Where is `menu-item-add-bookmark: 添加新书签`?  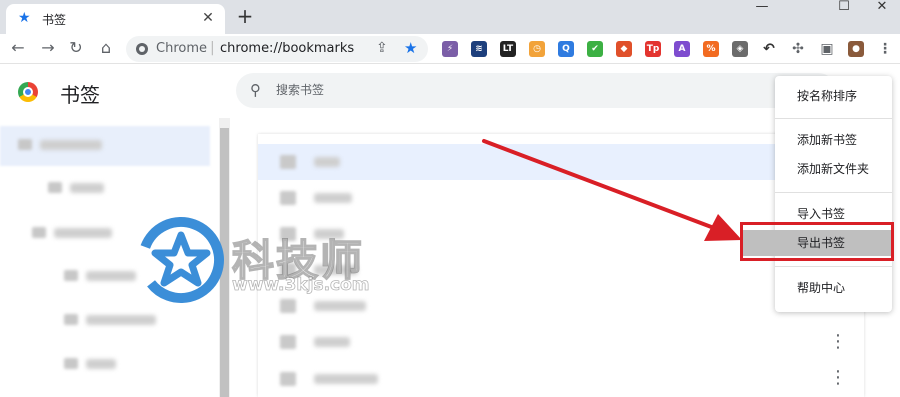 menu-item-add-bookmark: 添加新书签 is located at coordinates (833, 140).